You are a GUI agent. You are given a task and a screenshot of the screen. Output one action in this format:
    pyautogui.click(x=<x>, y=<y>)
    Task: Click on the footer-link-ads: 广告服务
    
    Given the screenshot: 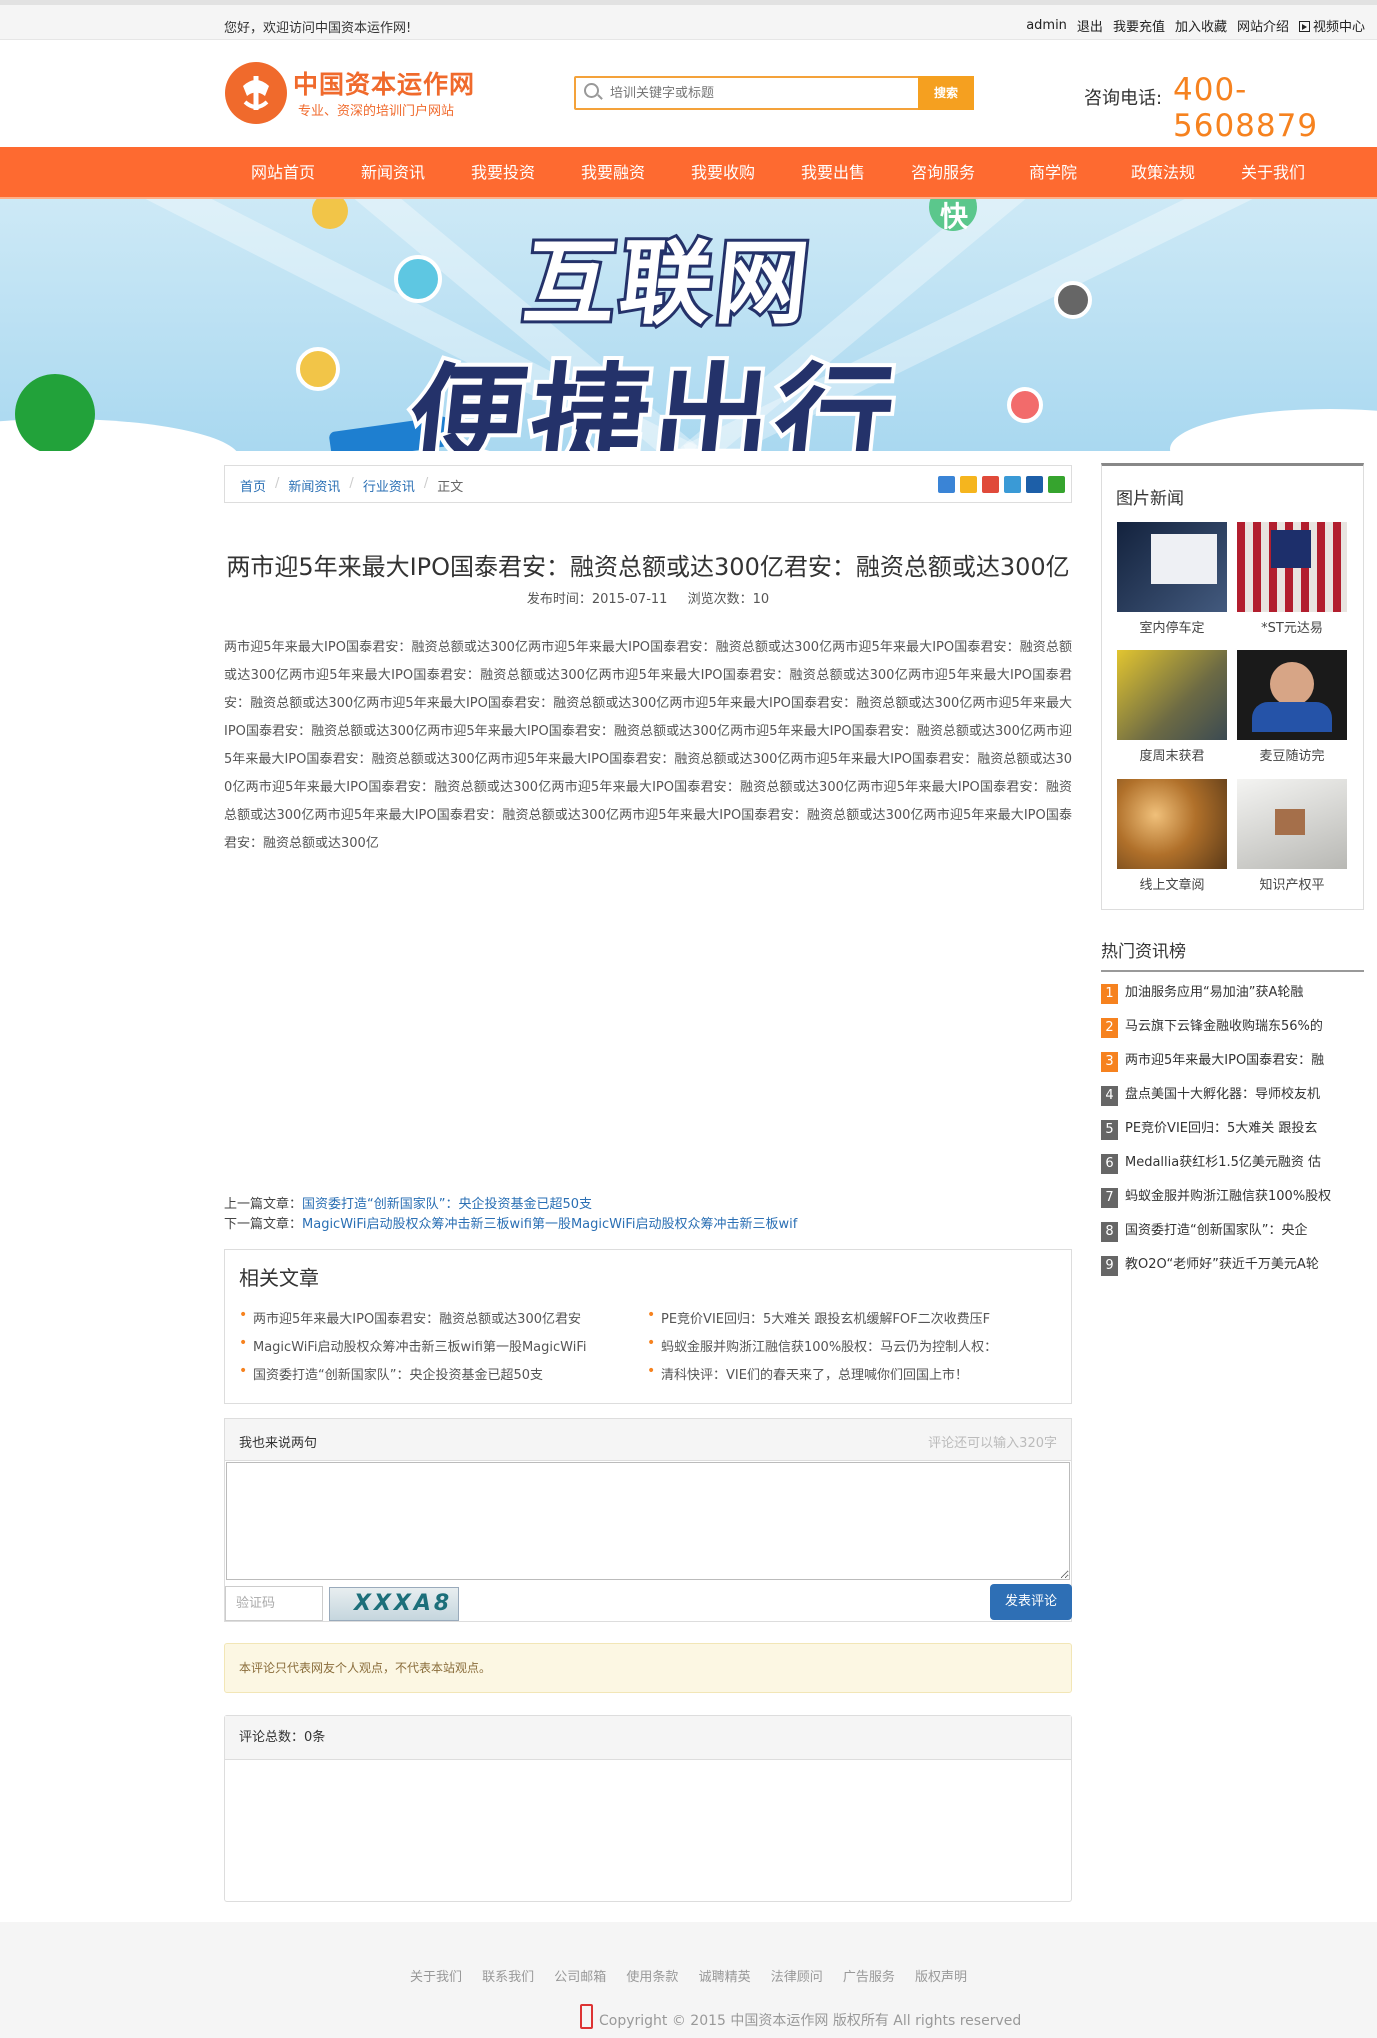 What is the action you would take?
    pyautogui.click(x=869, y=1977)
    